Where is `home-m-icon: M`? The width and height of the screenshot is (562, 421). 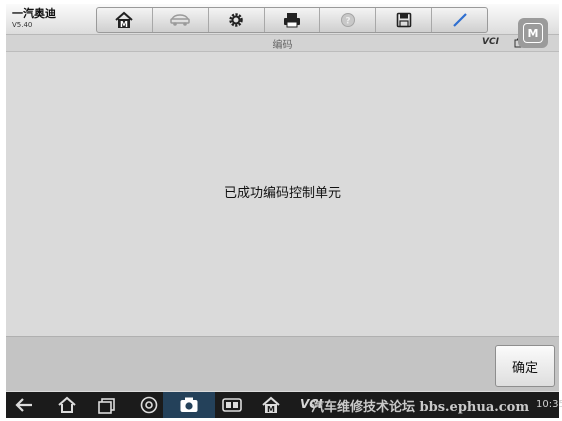
home-m-icon: M is located at coordinates (124, 20).